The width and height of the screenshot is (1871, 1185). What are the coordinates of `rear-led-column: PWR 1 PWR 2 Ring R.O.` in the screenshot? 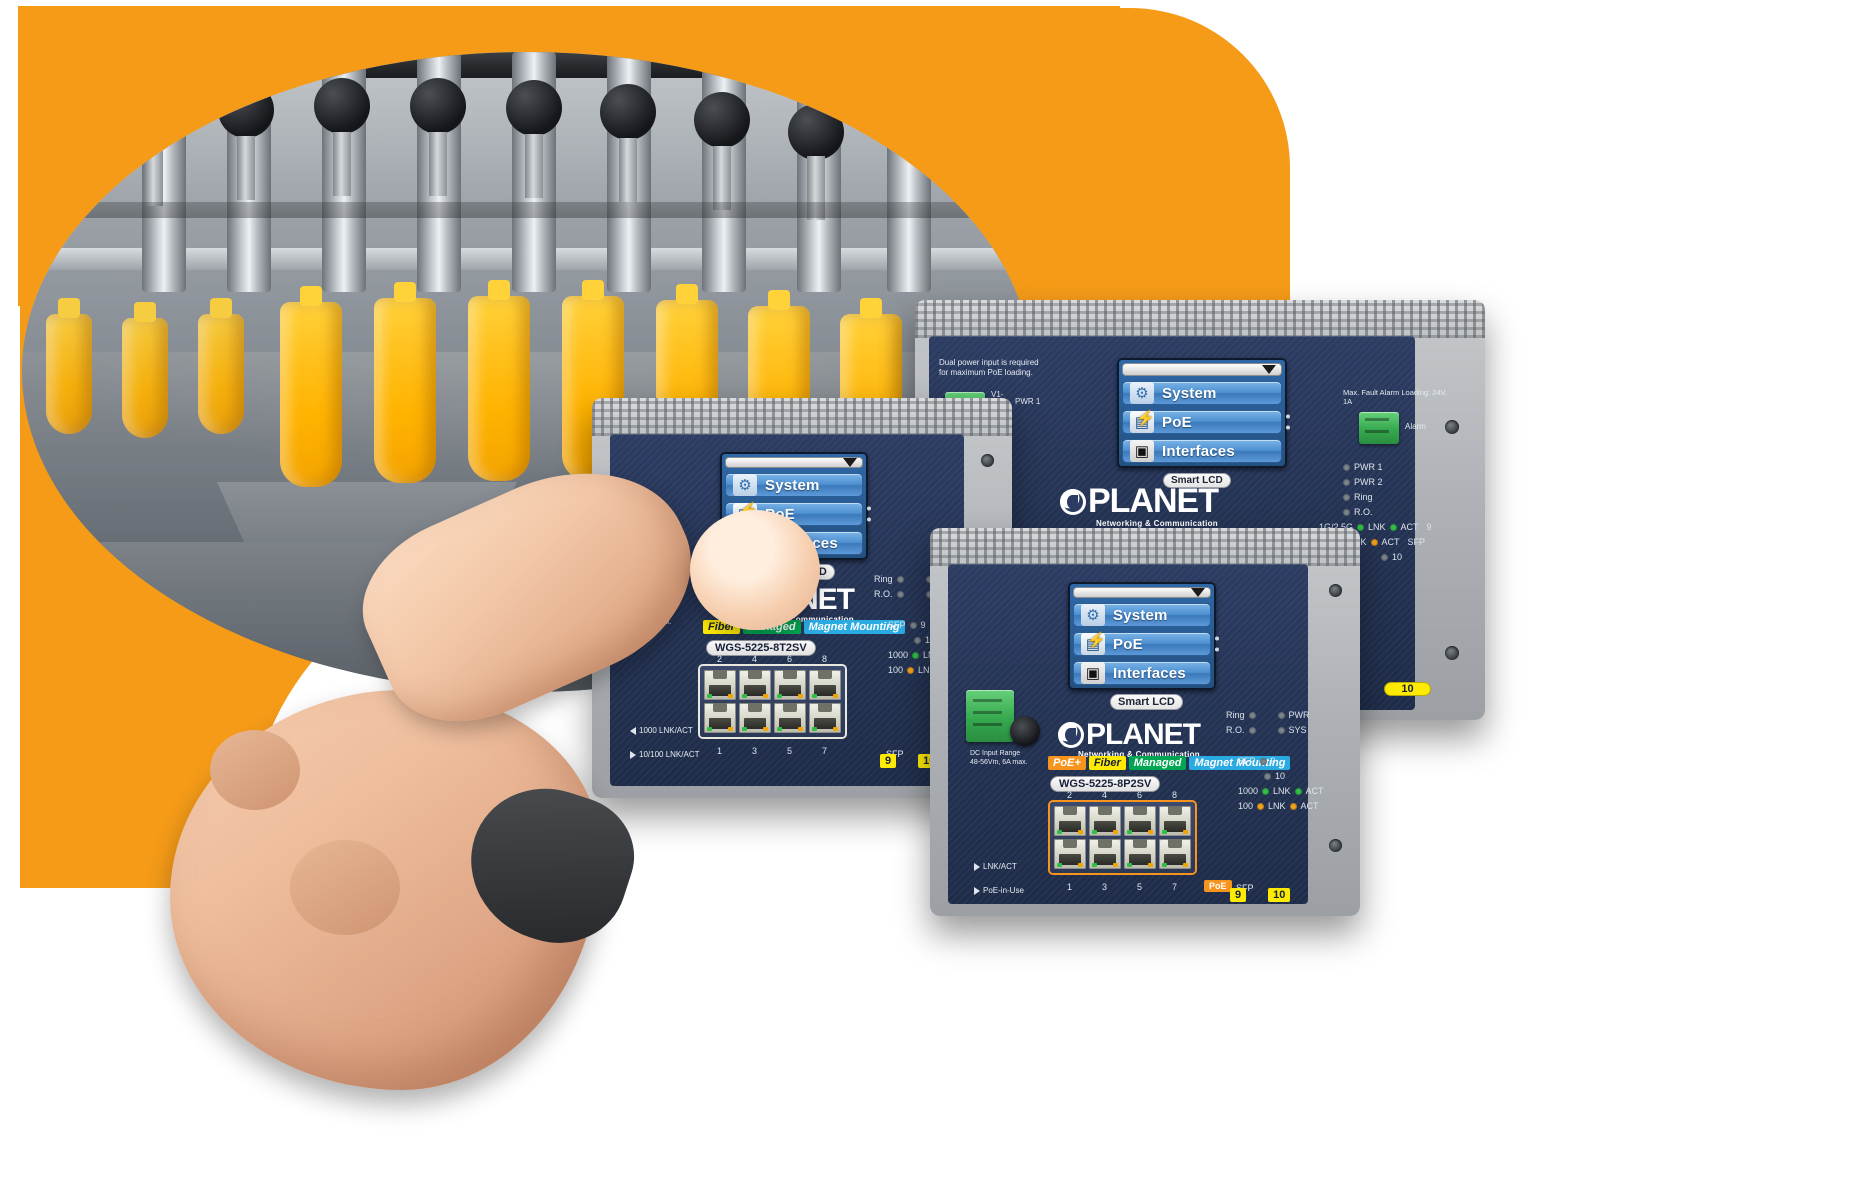 It's located at (1363, 492).